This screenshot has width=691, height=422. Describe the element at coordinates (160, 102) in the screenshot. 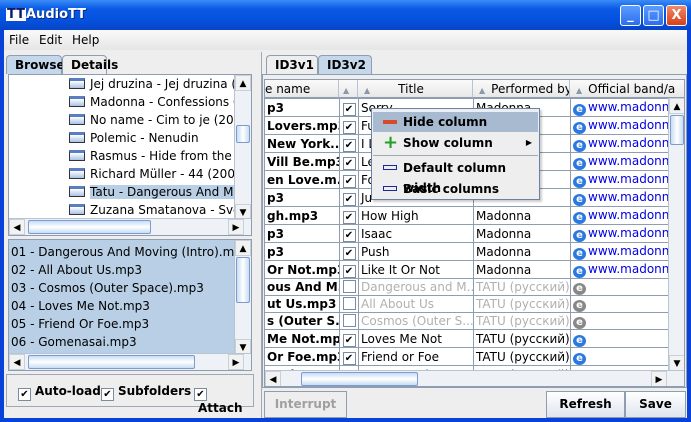

I see `tree-item: Madonna - Confessions On a Dance Floor` at that location.